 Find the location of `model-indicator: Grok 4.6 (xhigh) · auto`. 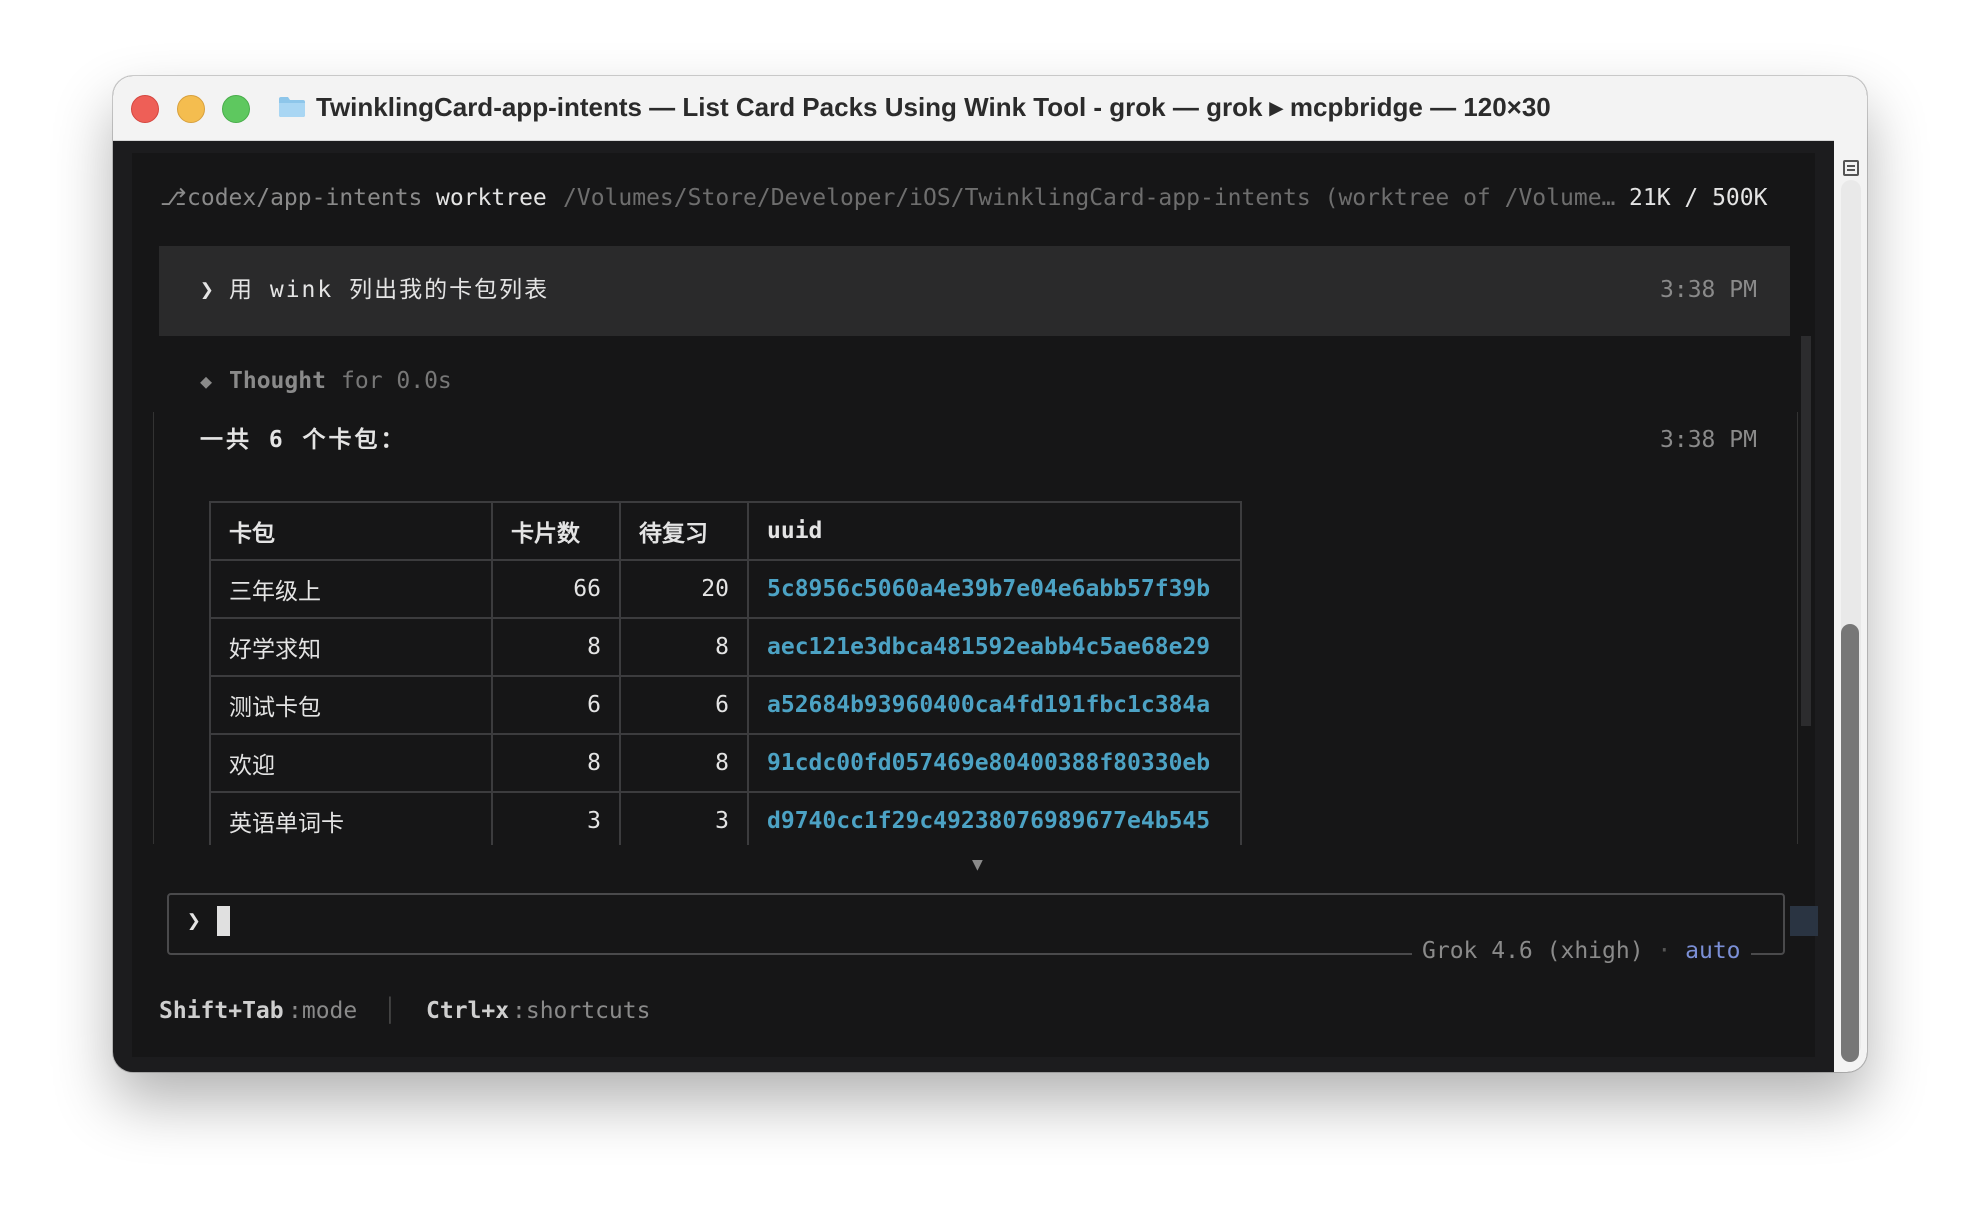

model-indicator: Grok 4.6 (xhigh) · auto is located at coordinates (1581, 951).